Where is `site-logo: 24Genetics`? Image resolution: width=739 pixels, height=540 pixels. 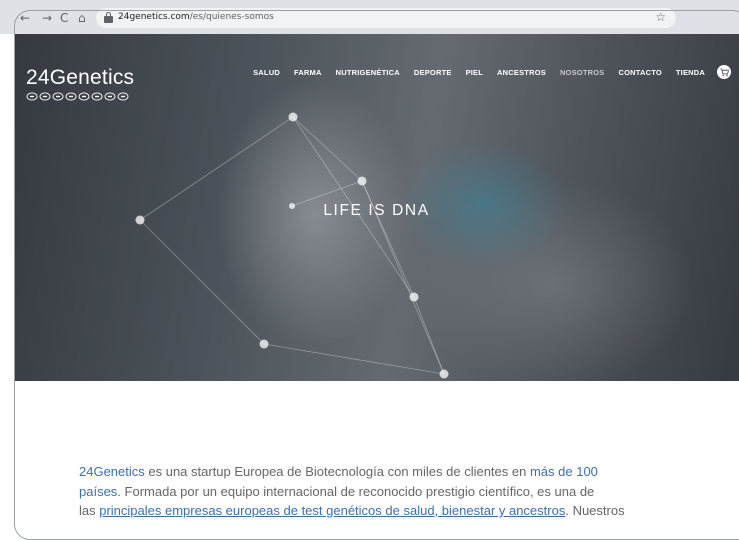
site-logo: 24Genetics is located at coordinates (80, 83).